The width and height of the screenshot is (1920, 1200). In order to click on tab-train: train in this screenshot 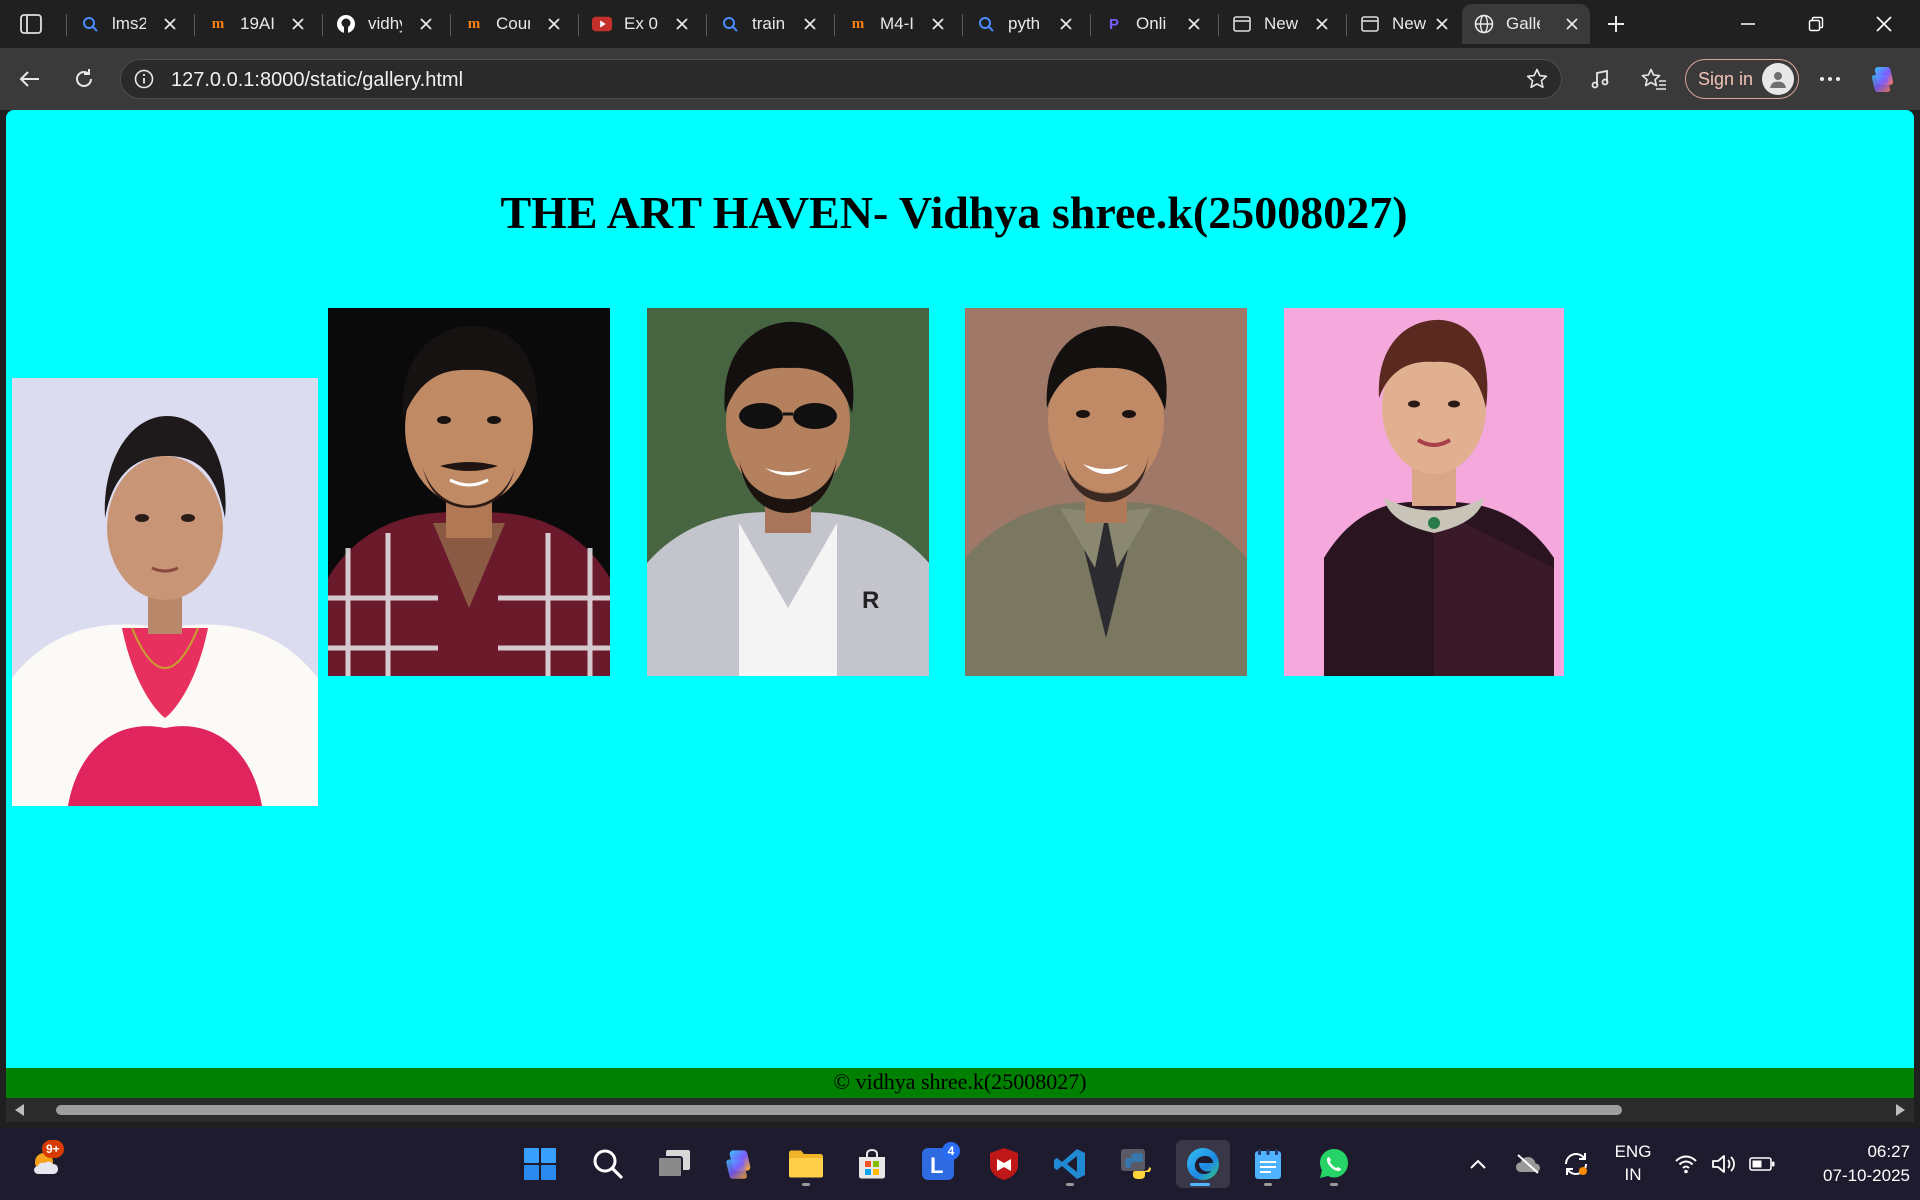, I will do `click(768, 24)`.